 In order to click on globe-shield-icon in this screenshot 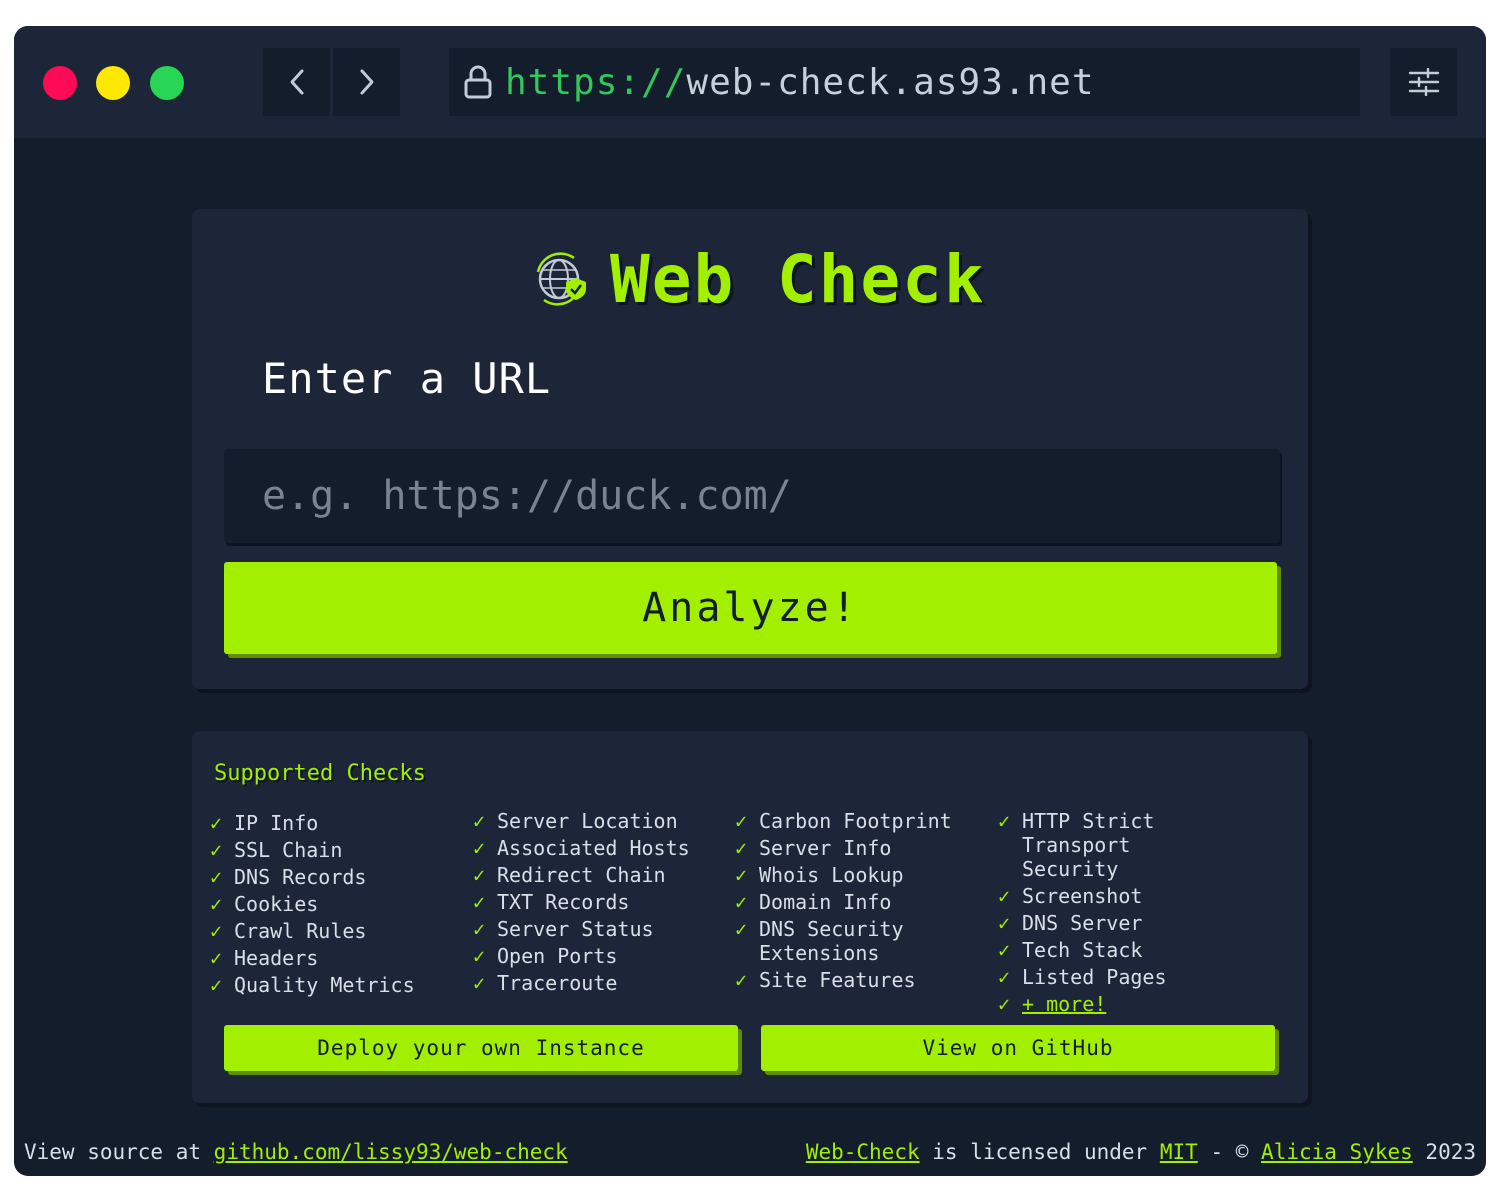, I will do `click(561, 279)`.